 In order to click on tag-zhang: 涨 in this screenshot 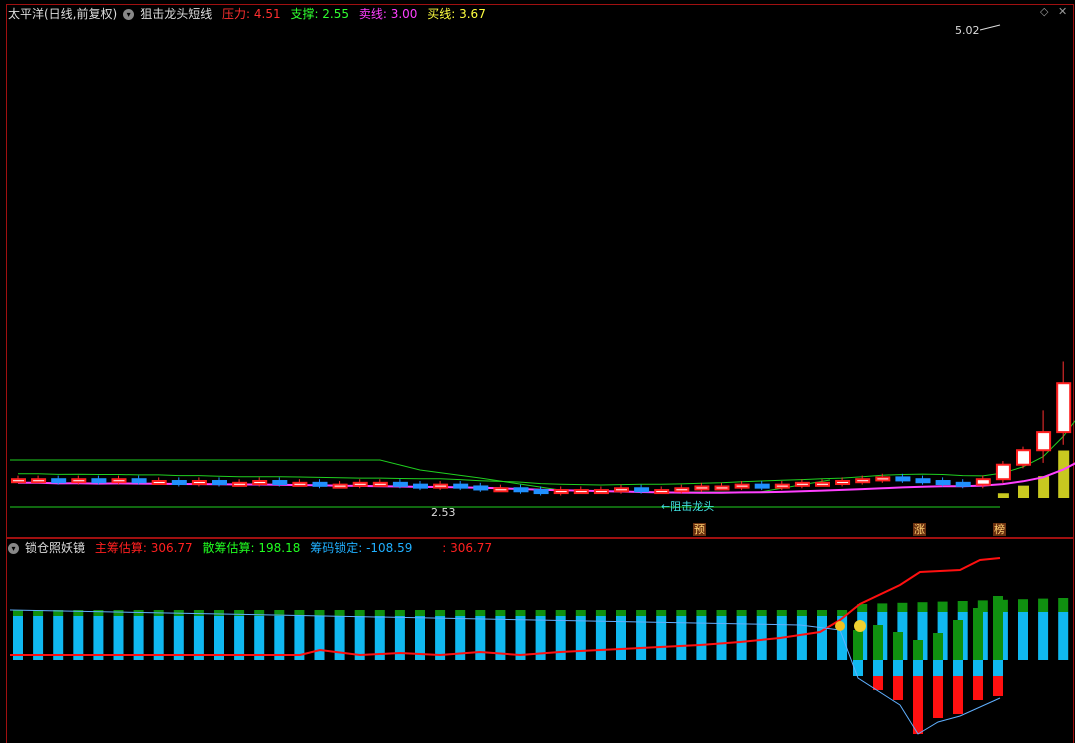, I will do `click(919, 529)`.